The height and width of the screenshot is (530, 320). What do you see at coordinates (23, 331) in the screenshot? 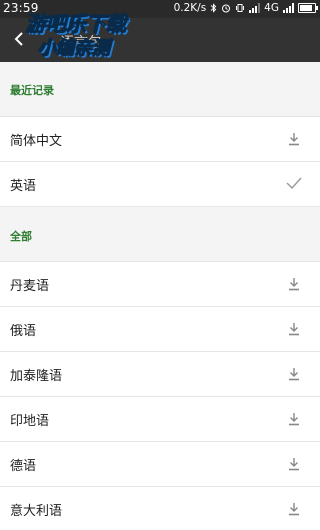
I see `list-item-label: 俄语` at bounding box center [23, 331].